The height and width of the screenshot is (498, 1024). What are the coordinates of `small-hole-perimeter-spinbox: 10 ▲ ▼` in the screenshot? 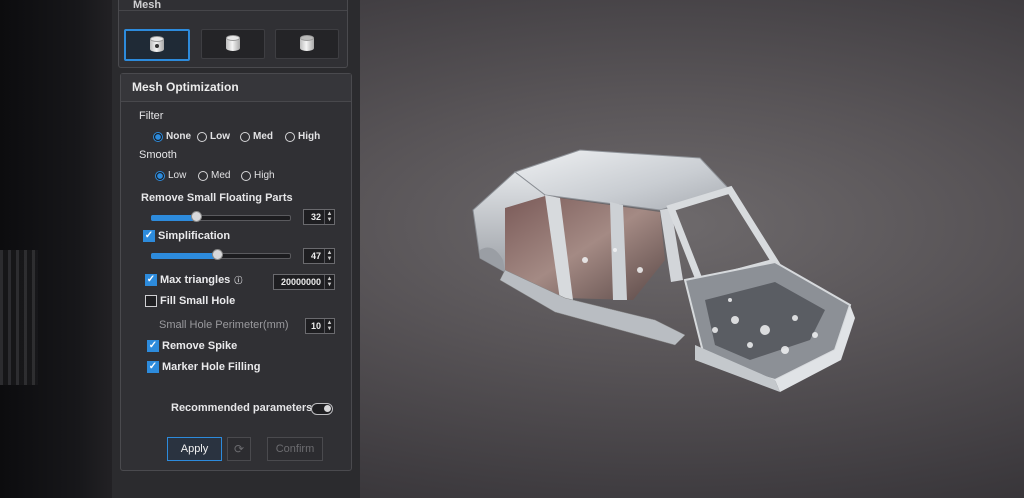 It's located at (320, 326).